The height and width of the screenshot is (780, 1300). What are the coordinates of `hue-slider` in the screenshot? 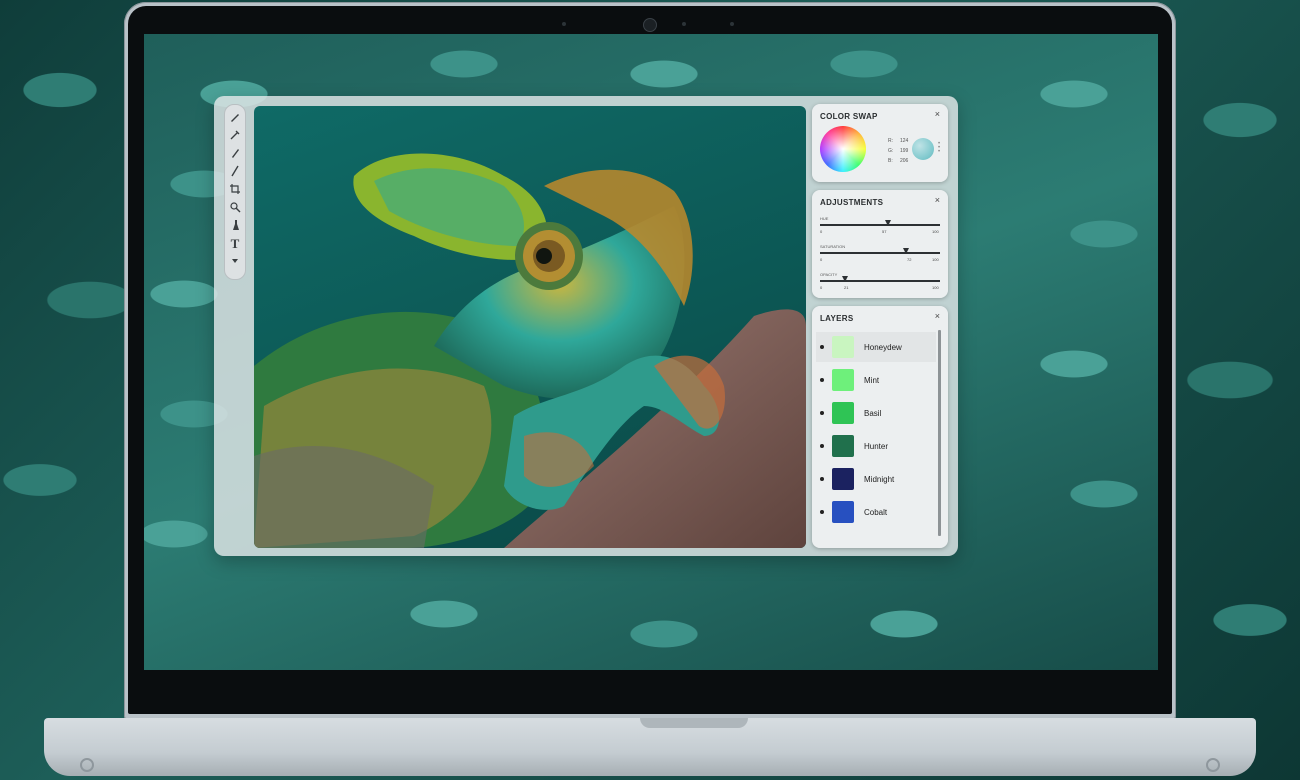 It's located at (880, 223).